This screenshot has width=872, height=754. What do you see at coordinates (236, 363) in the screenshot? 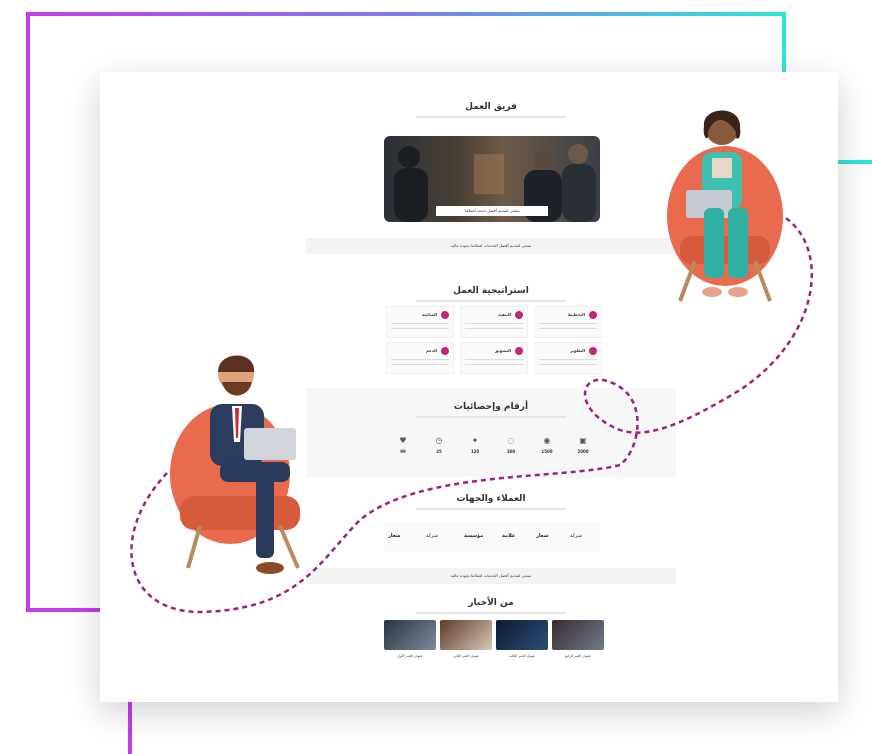
I see `man-hair` at bounding box center [236, 363].